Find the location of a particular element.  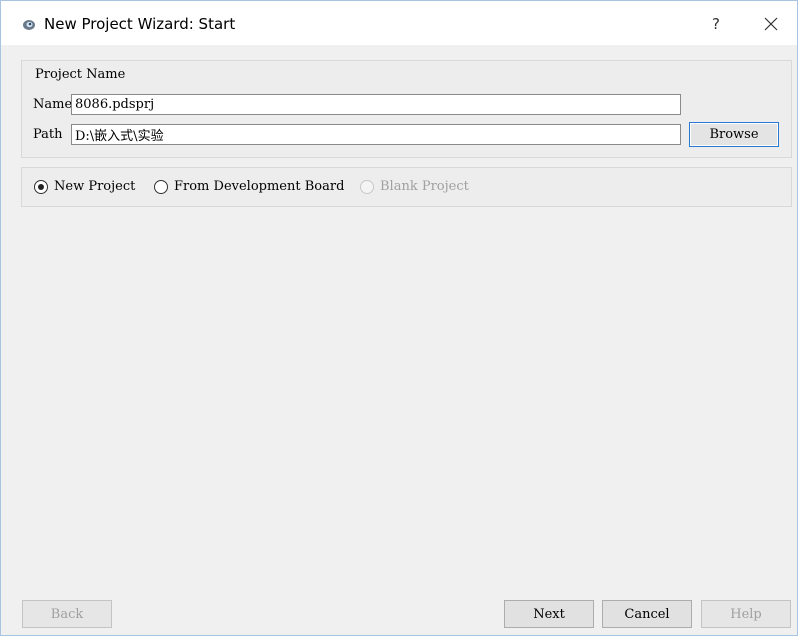

back-button: Back is located at coordinates (67, 614).